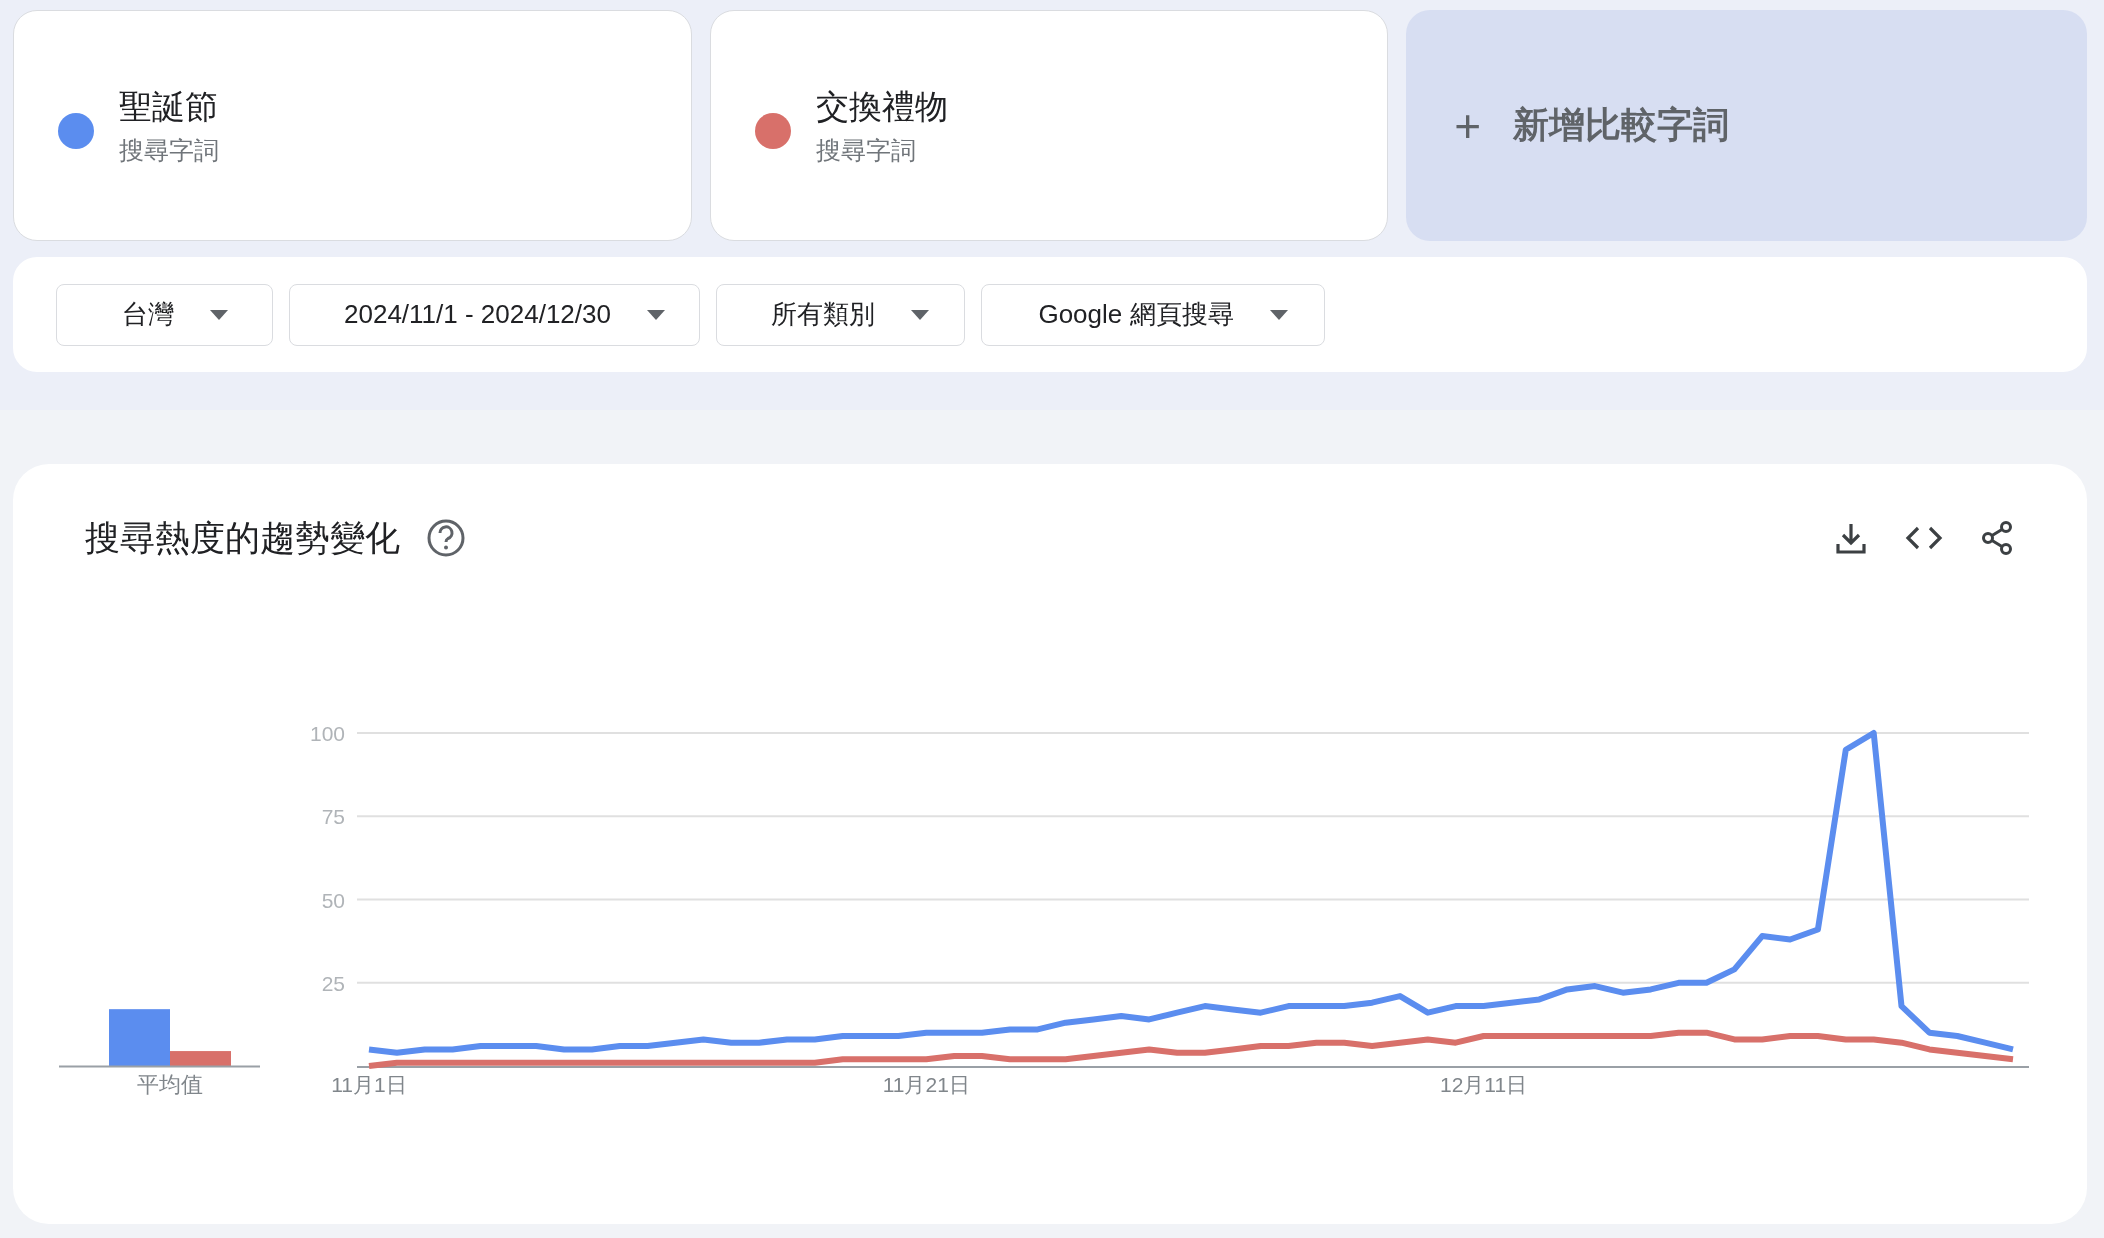 The height and width of the screenshot is (1238, 2104). Describe the element at coordinates (169, 107) in the screenshot. I see `search-term: 聖誕節` at that location.